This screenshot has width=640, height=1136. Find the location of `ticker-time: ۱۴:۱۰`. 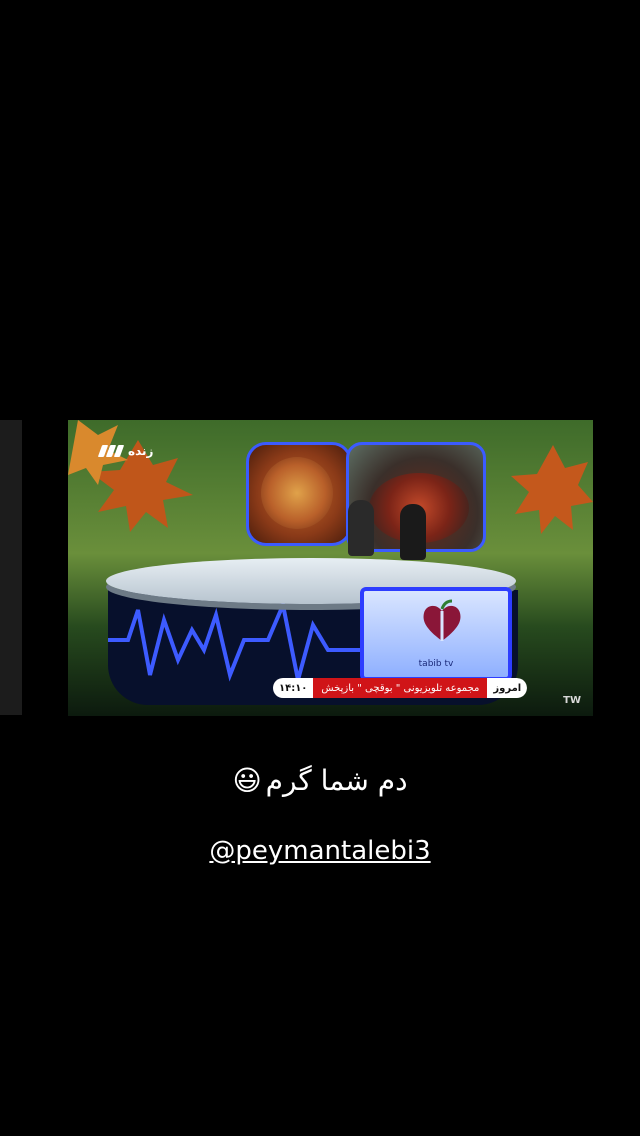

ticker-time: ۱۴:۱۰ is located at coordinates (293, 688).